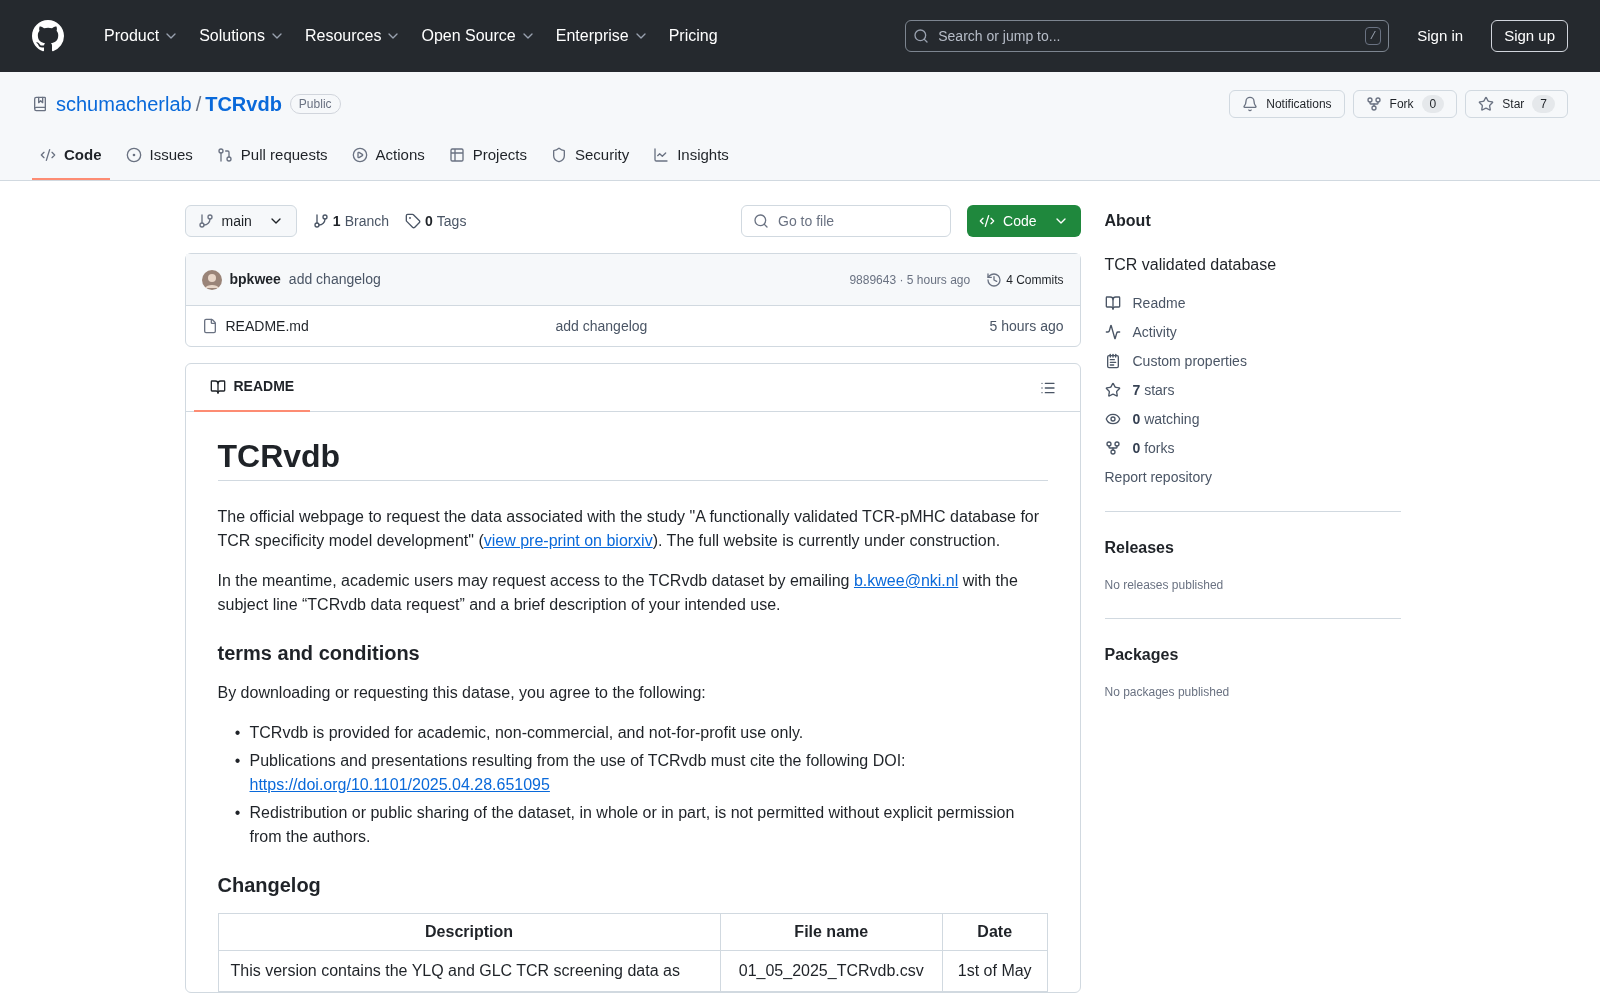  Describe the element at coordinates (243, 104) in the screenshot. I see `repo-name-link: TCRvdb` at that location.